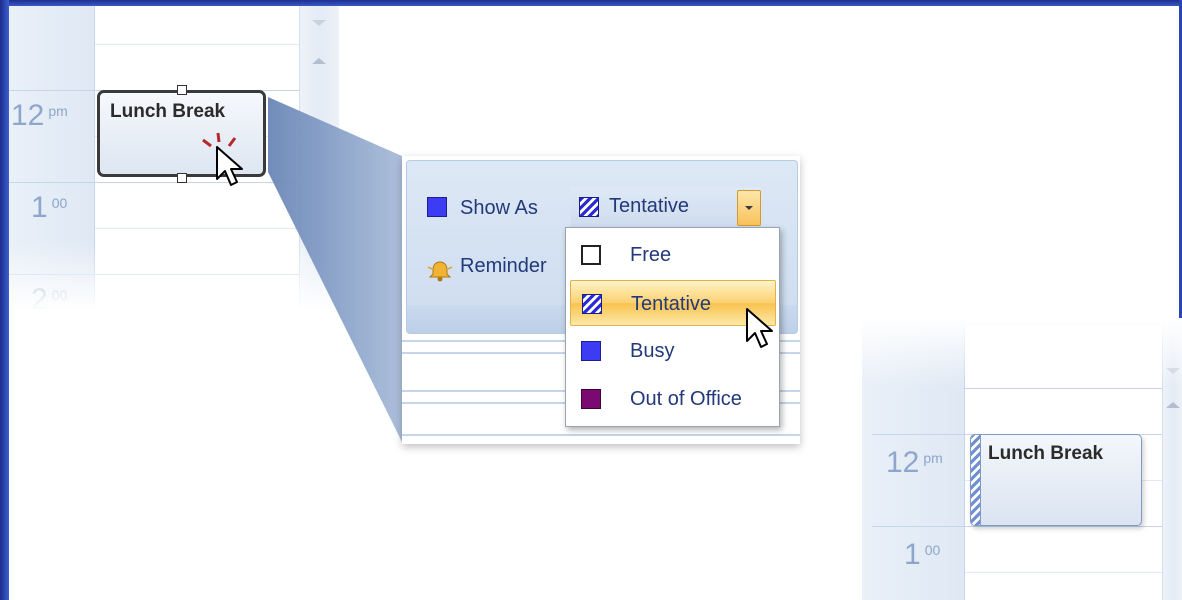 Image resolution: width=1182 pixels, height=600 pixels. I want to click on busy-swatch-icon, so click(591, 351).